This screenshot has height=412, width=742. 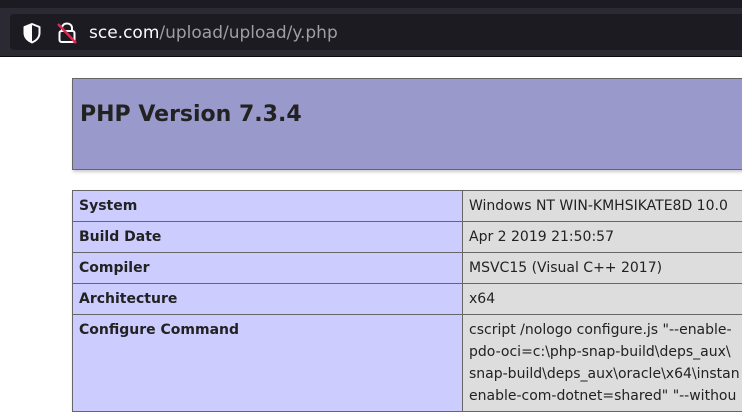 What do you see at coordinates (600, 352) in the screenshot?
I see `row-value-line: pdo-oci=c:\php-snap-build\deps_aux\` at bounding box center [600, 352].